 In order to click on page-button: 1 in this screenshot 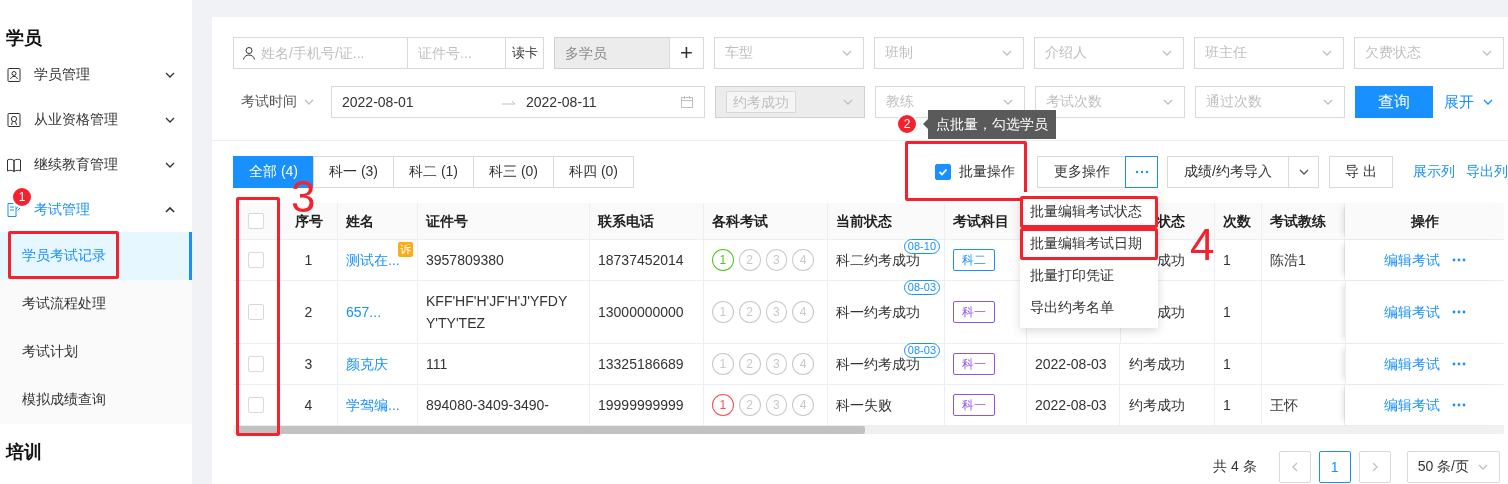, I will do `click(1334, 467)`.